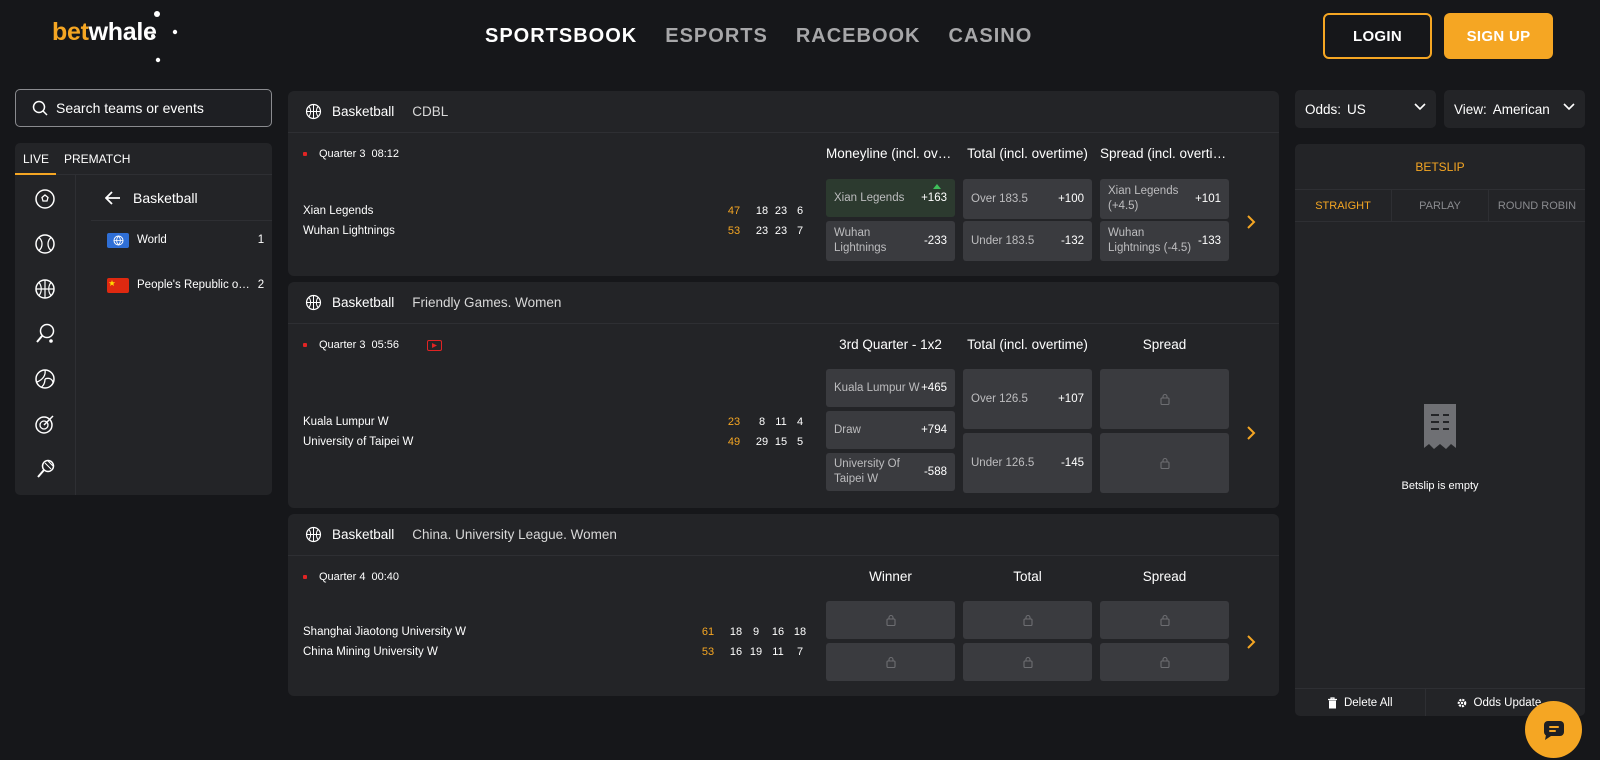 This screenshot has width=1600, height=760. What do you see at coordinates (890, 472) in the screenshot?
I see `odds-button: University Of Taipei W -588` at bounding box center [890, 472].